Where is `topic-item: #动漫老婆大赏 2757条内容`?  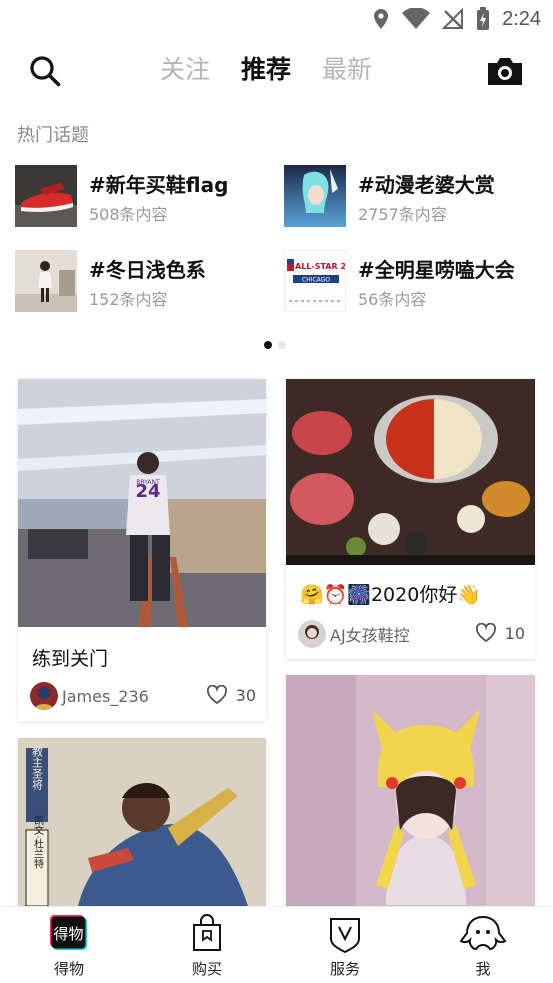
topic-item: #动漫老婆大赏 2757条内容 is located at coordinates (409, 196).